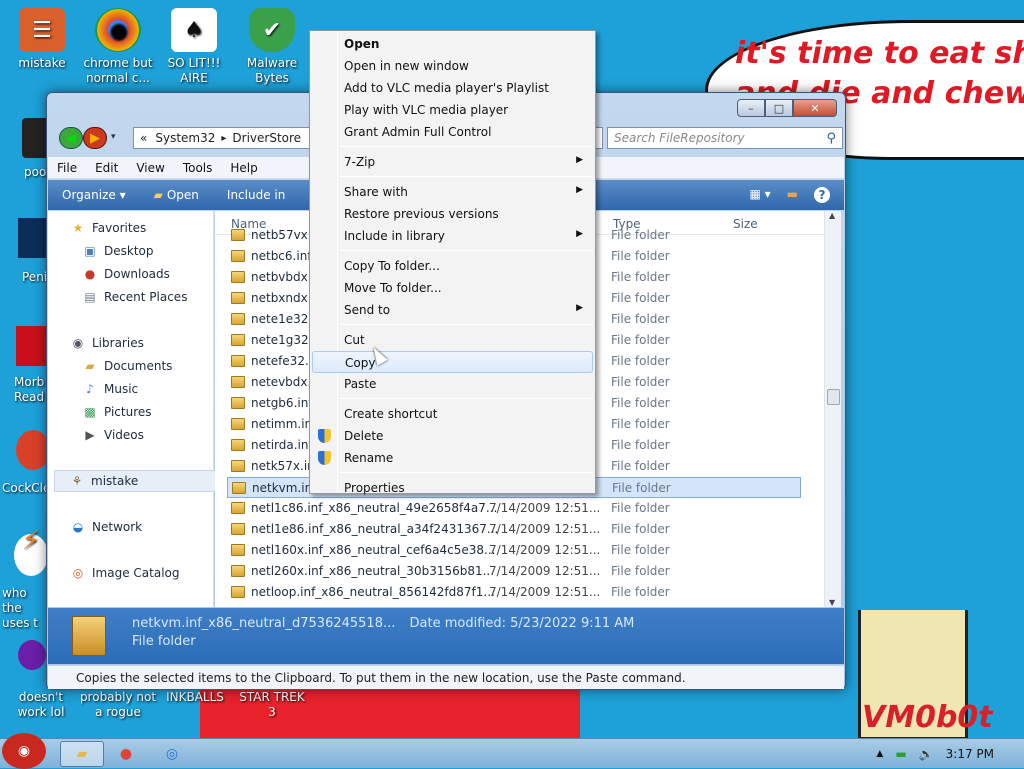 Image resolution: width=1024 pixels, height=769 pixels. What do you see at coordinates (243, 168) in the screenshot?
I see `menu-help: Help` at bounding box center [243, 168].